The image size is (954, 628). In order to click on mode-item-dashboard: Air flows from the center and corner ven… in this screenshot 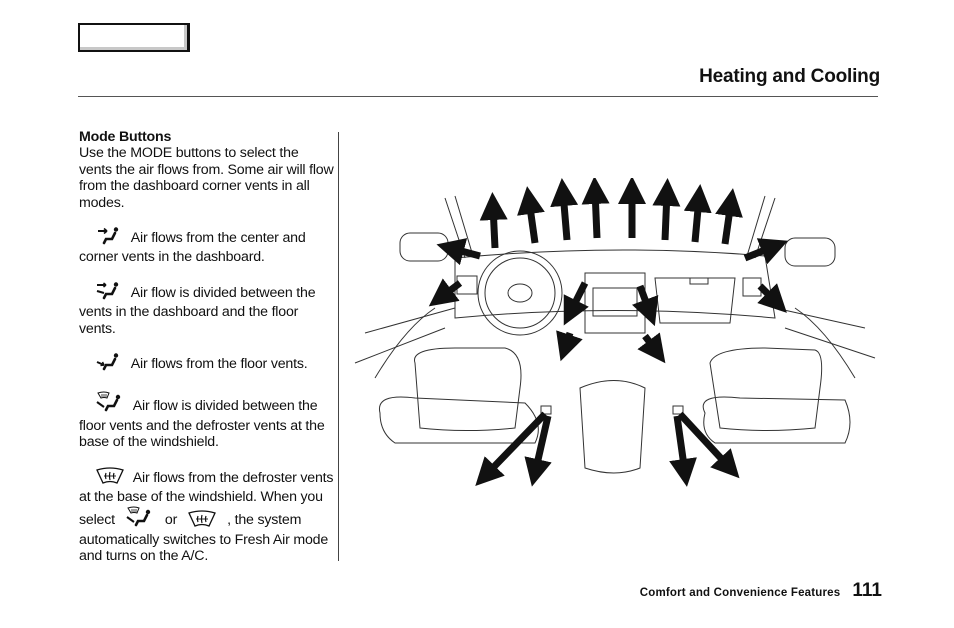, I will do `click(206, 246)`.